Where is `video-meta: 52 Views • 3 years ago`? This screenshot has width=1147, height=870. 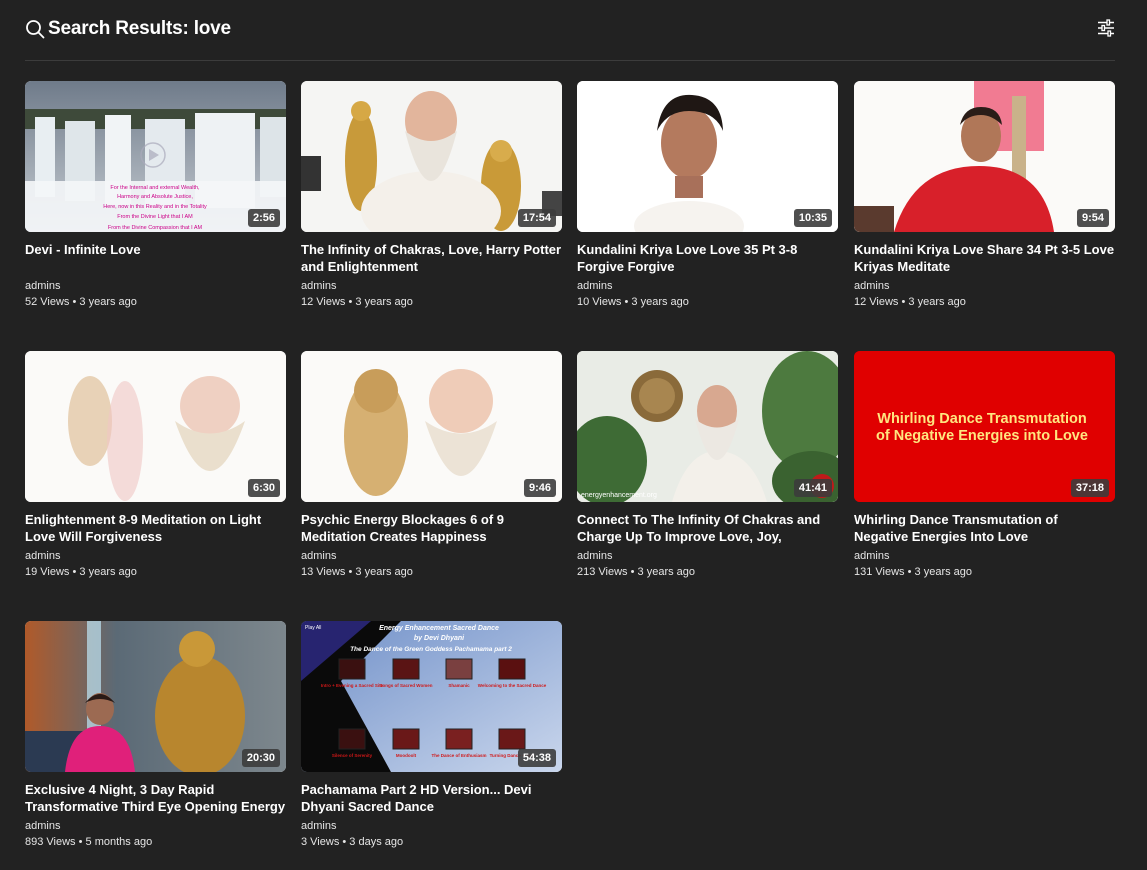 video-meta: 52 Views • 3 years ago is located at coordinates (155, 302).